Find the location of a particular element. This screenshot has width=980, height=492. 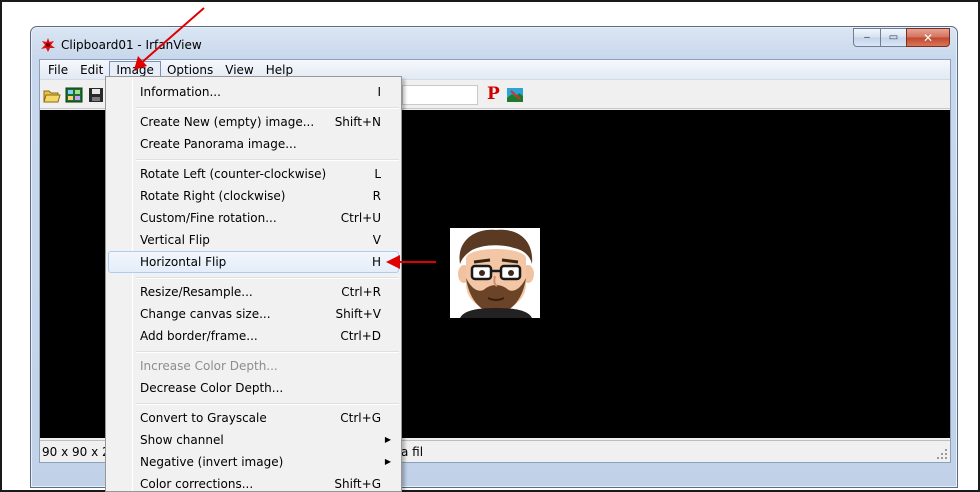

maximize-icon: ▭ is located at coordinates (893, 37).